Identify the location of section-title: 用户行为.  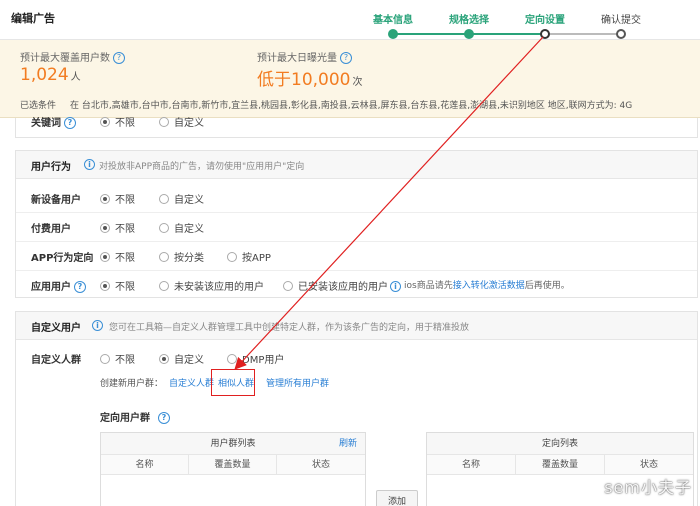
(51, 167).